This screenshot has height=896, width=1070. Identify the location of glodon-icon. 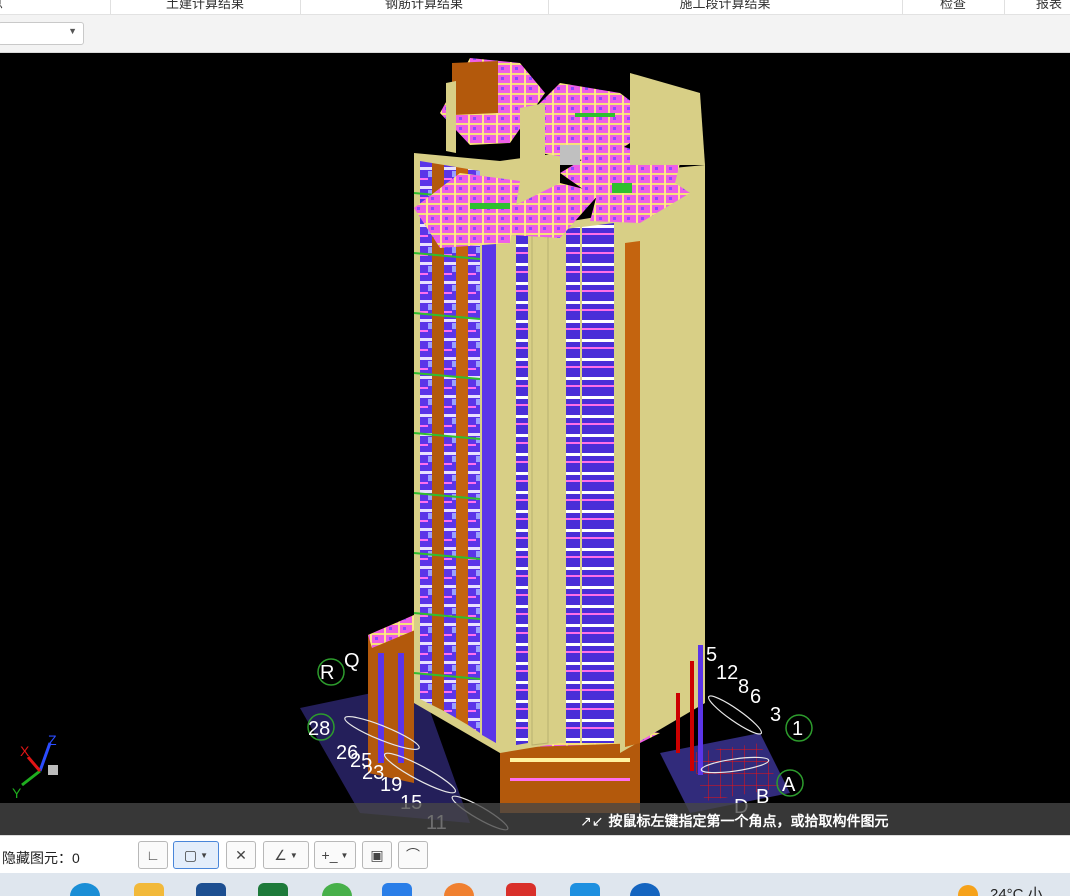
(585, 889).